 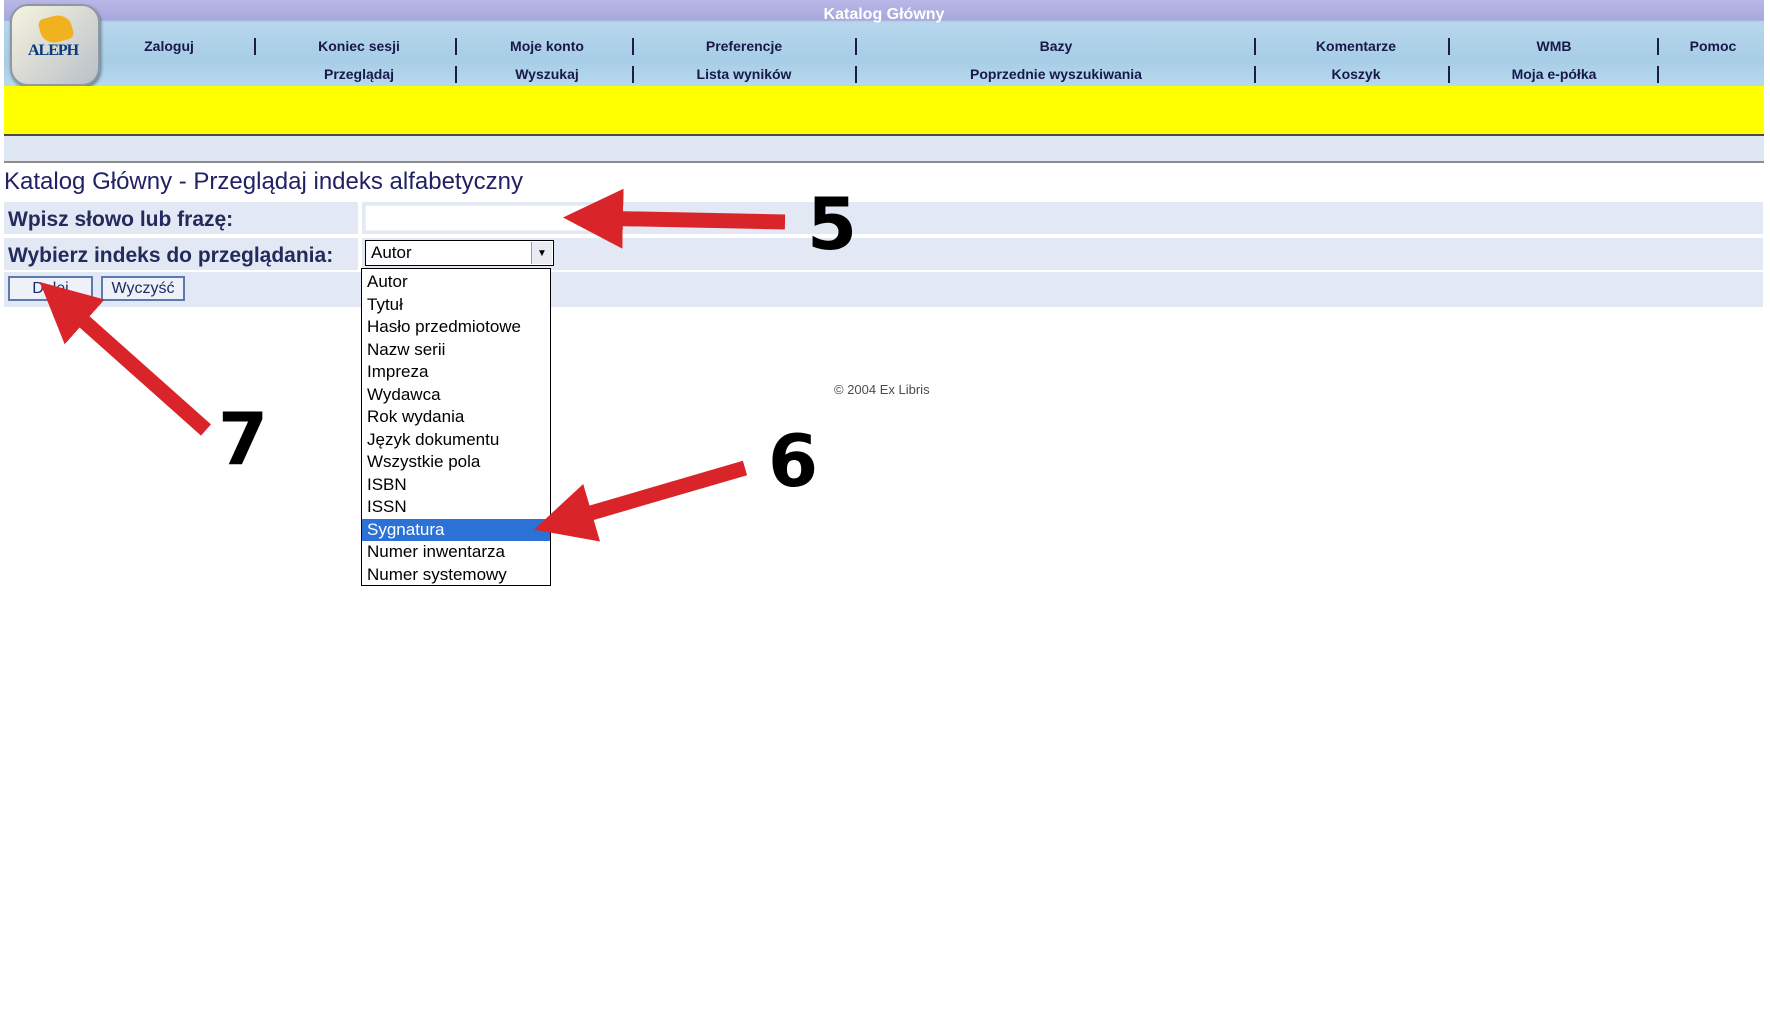 What do you see at coordinates (456, 529) in the screenshot?
I see `dropdown-option-selected: Sygnatura` at bounding box center [456, 529].